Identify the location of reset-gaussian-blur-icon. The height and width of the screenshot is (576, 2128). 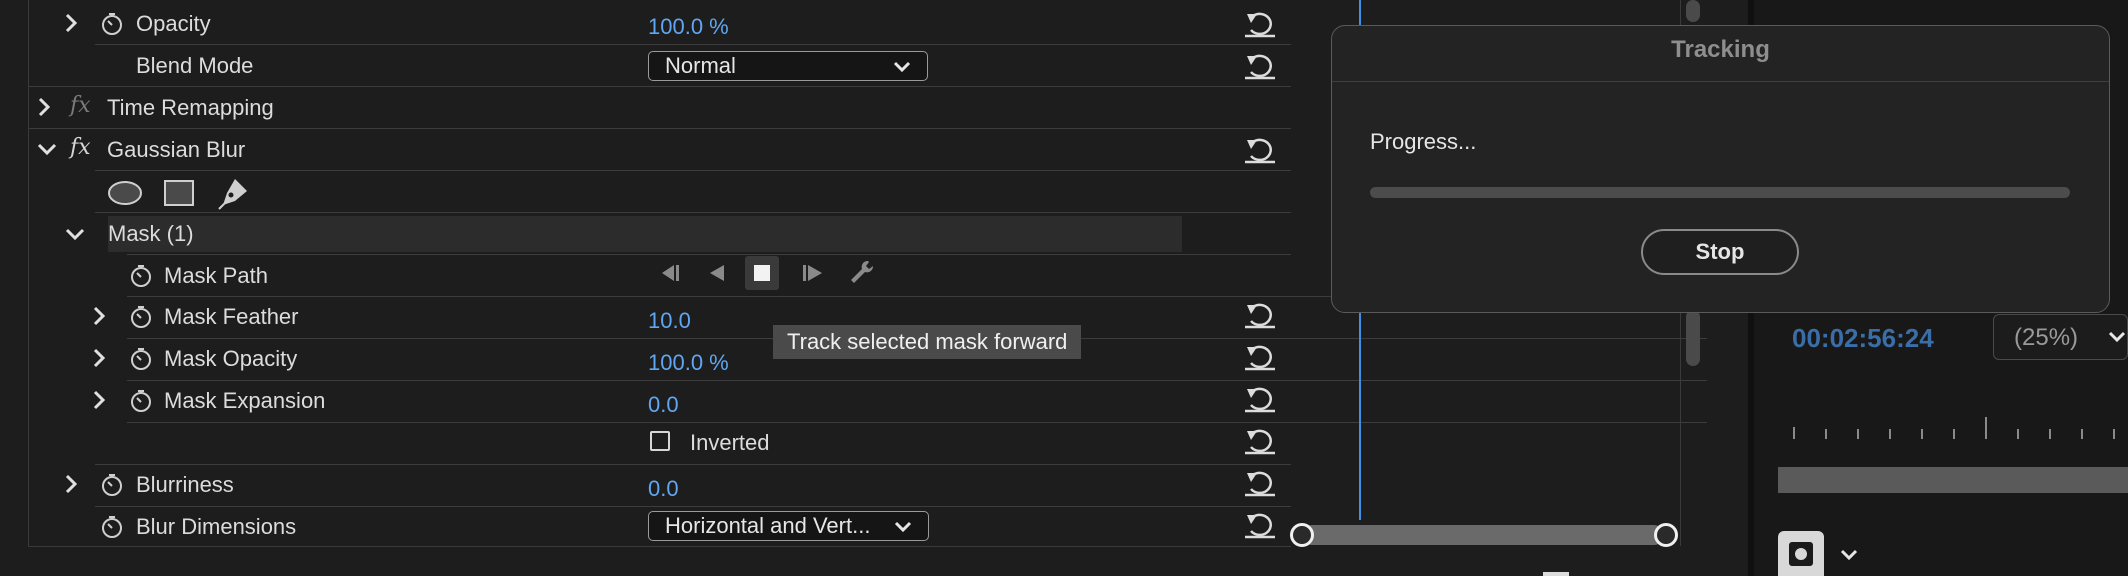
(1260, 150).